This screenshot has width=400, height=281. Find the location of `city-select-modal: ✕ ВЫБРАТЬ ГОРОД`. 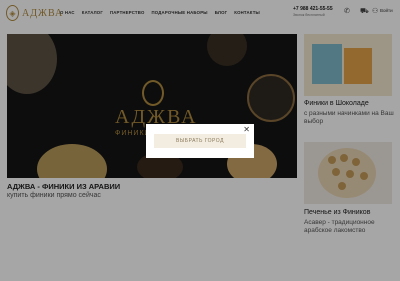

city-select-modal: ✕ ВЫБРАТЬ ГОРОД is located at coordinates (200, 141).